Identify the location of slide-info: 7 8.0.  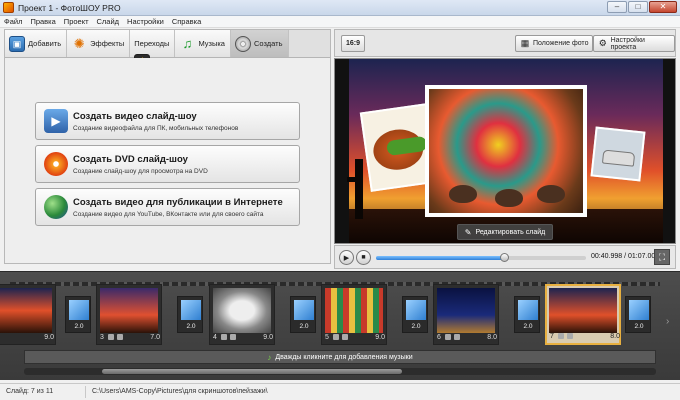
(585, 336).